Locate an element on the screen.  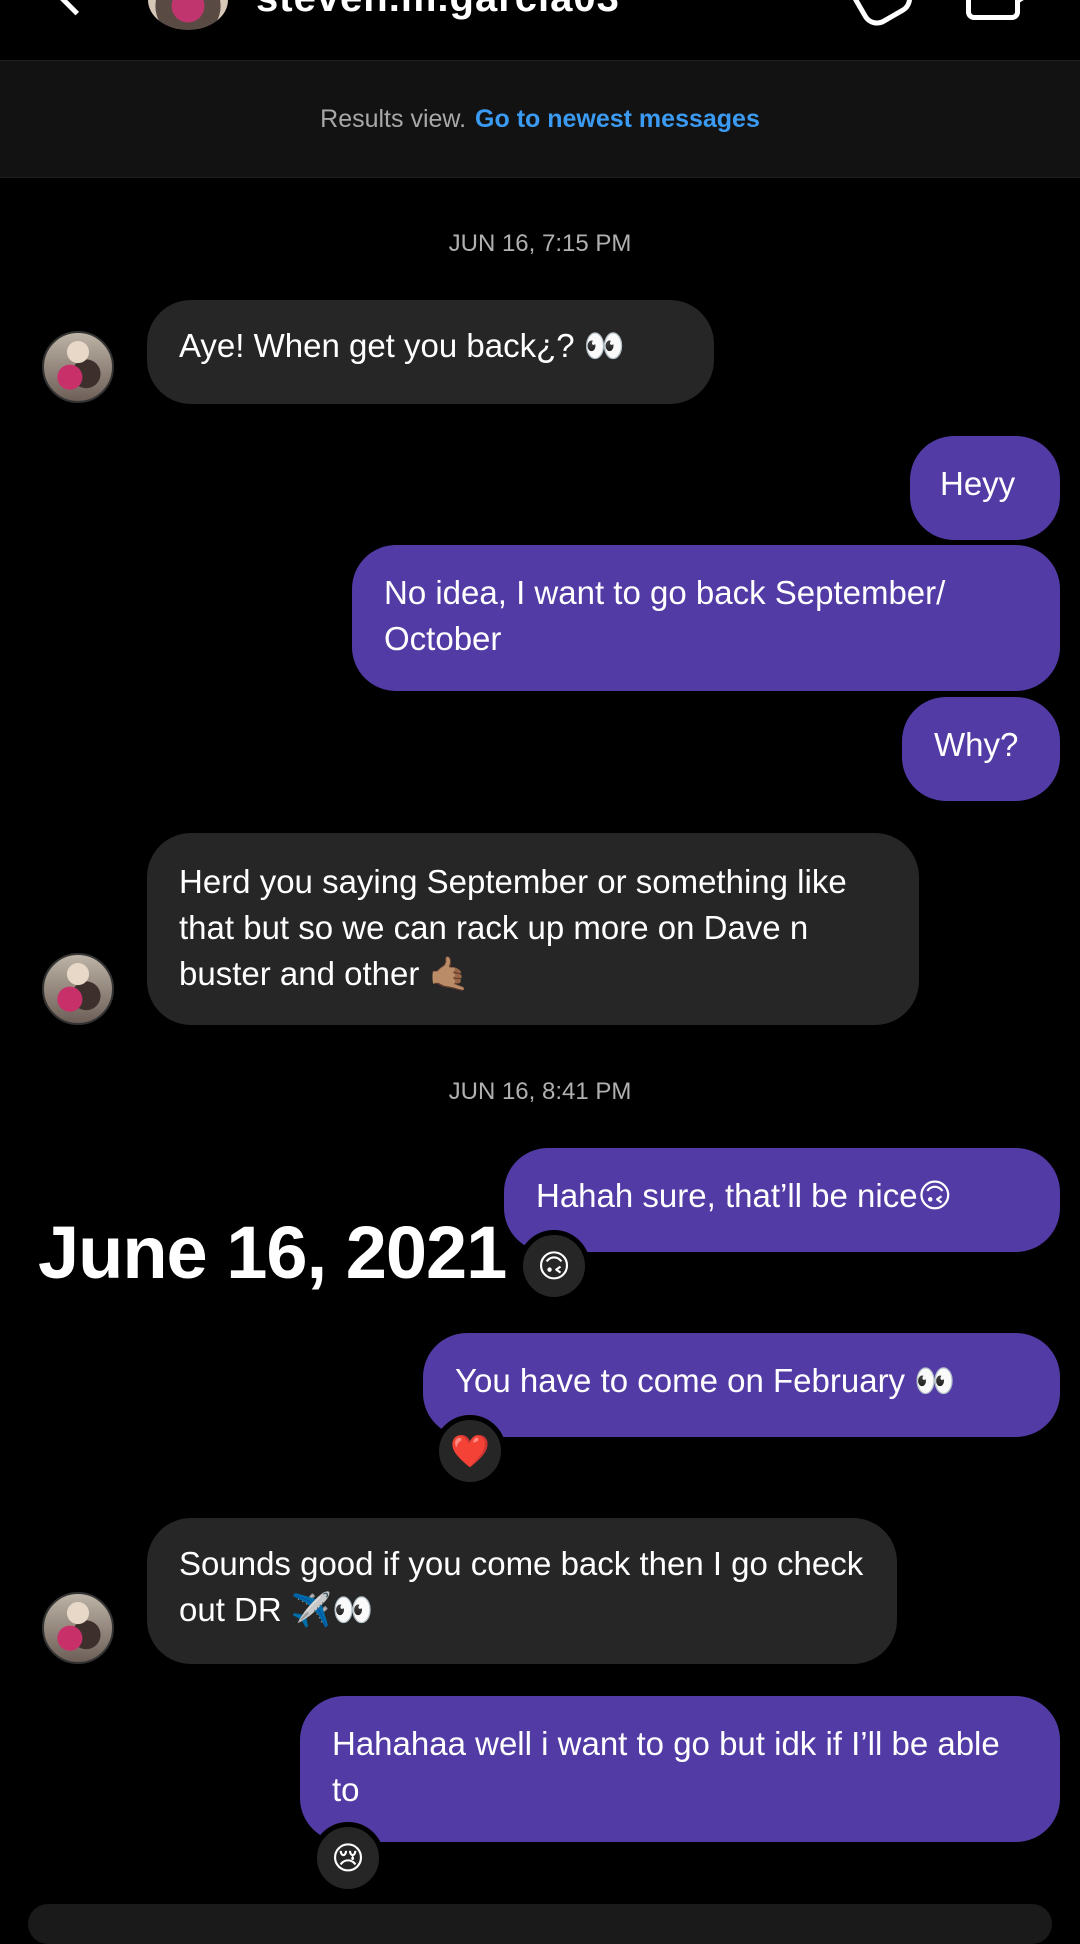
timestamp: JUN 16, 7:15 PM is located at coordinates (540, 243).